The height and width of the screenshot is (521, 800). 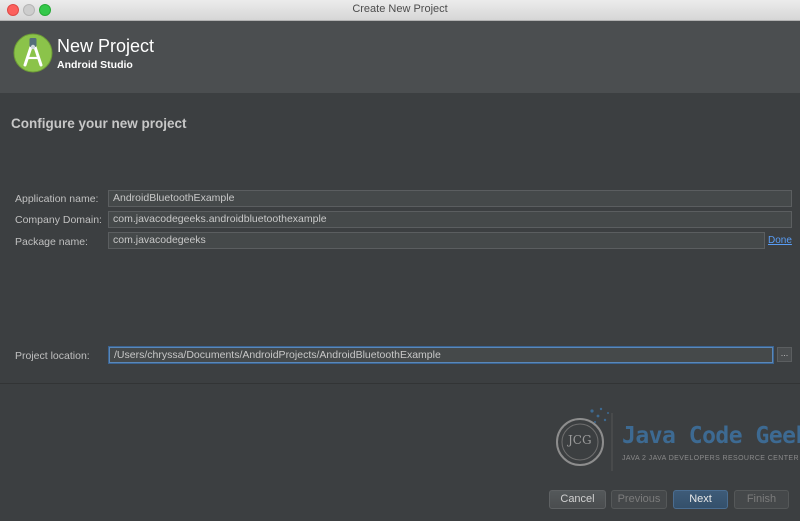 I want to click on header-subtitle: Android Studio, so click(x=95, y=65).